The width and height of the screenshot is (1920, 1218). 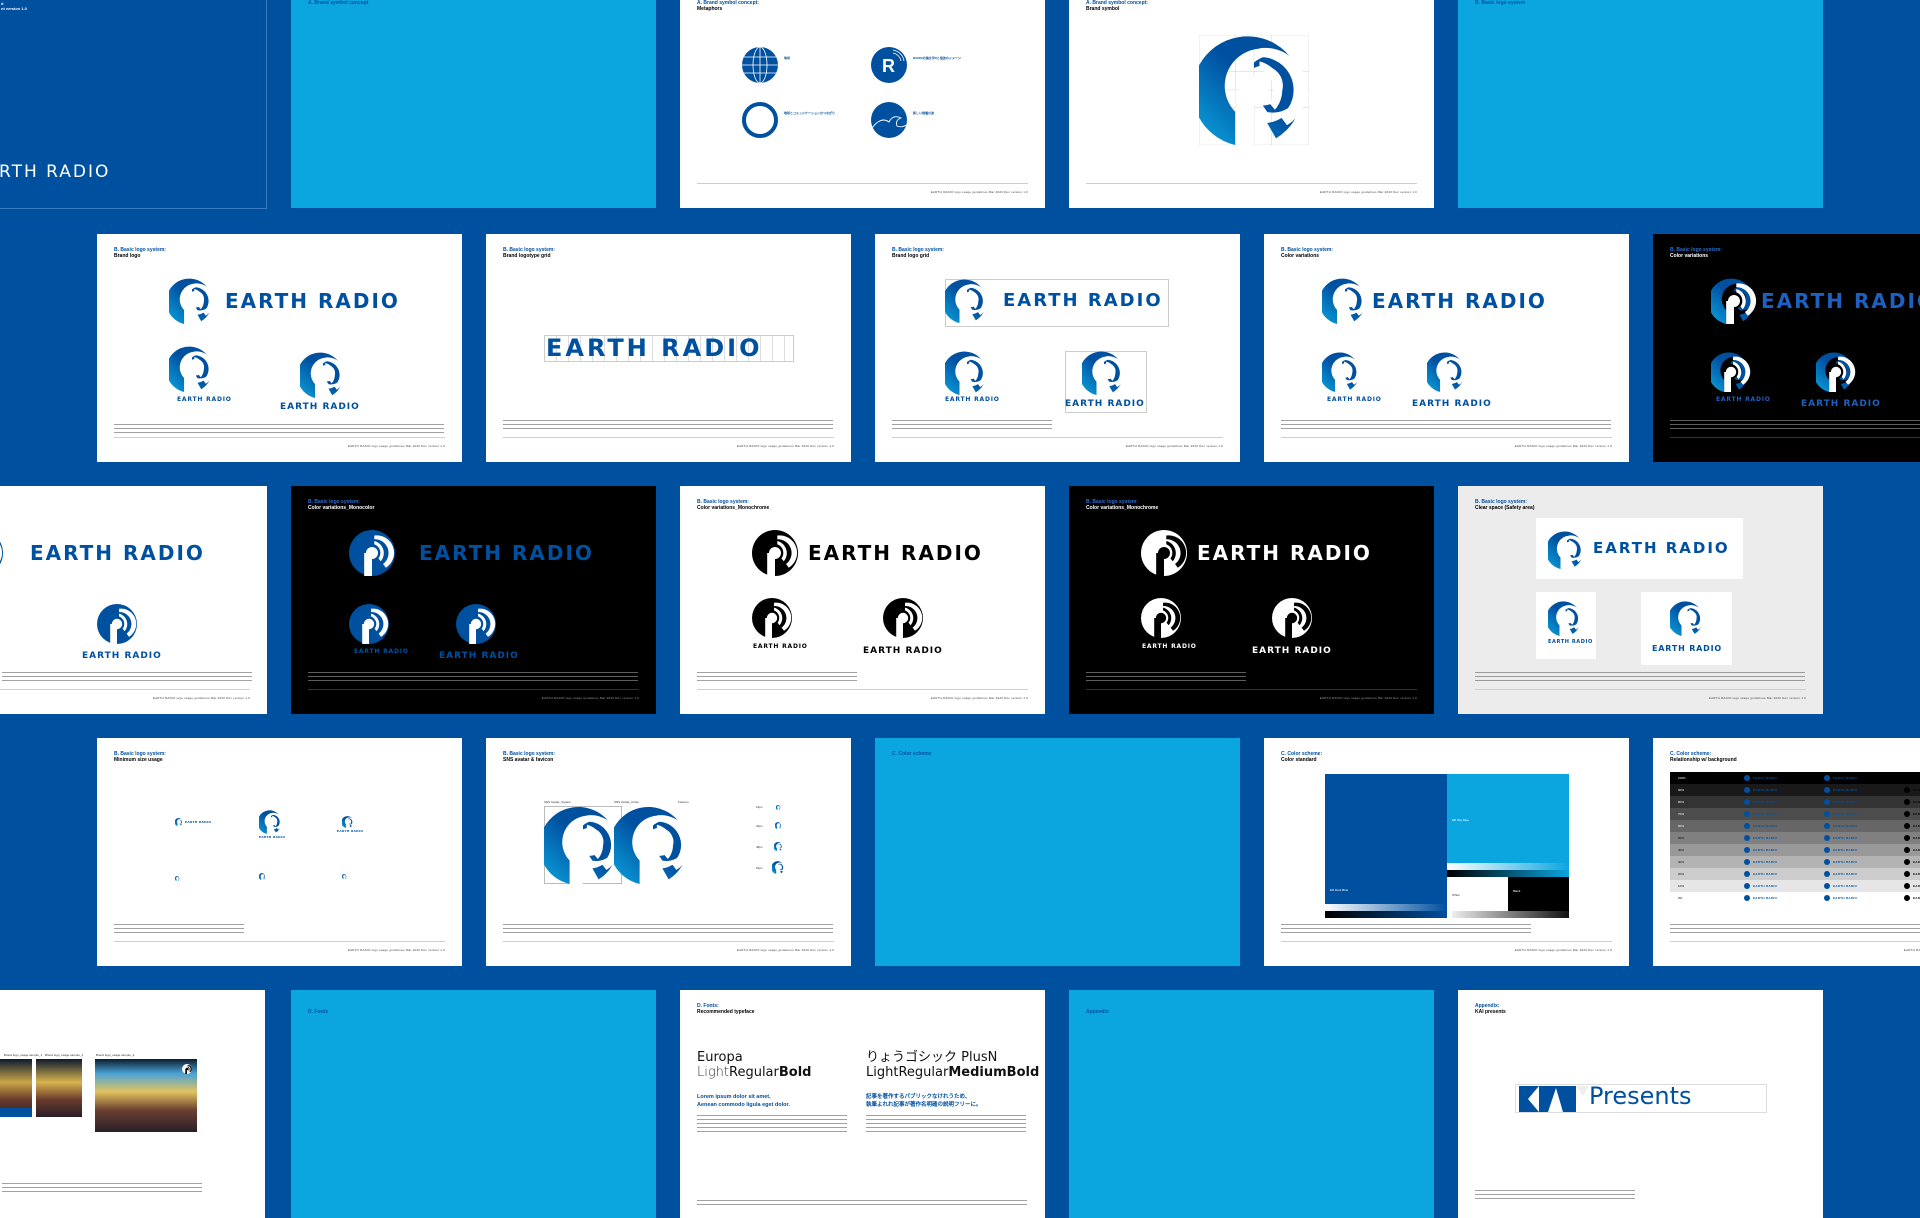 I want to click on slide-divider-appendix: Appendix, so click(x=1251, y=1104).